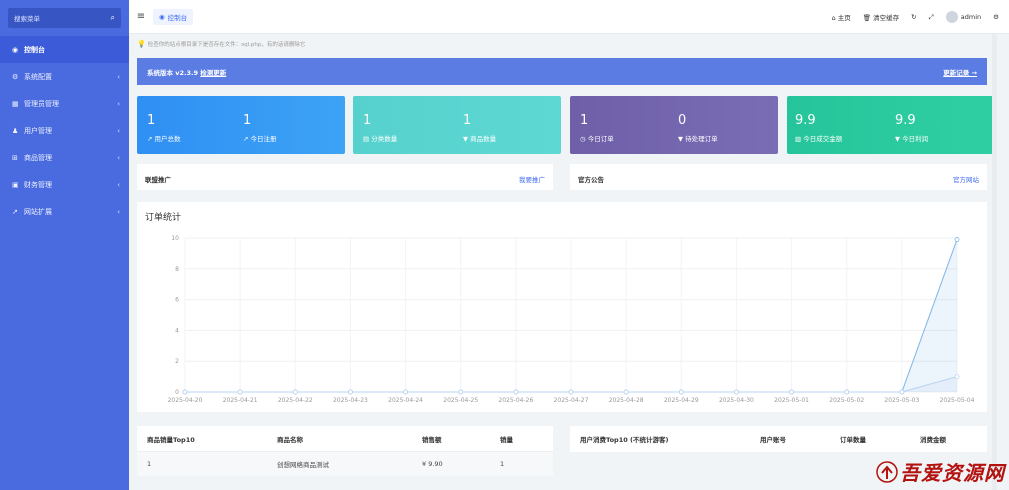 The height and width of the screenshot is (490, 1009). What do you see at coordinates (38, 76) in the screenshot?
I see `sidebar-item-label: 系统配置` at bounding box center [38, 76].